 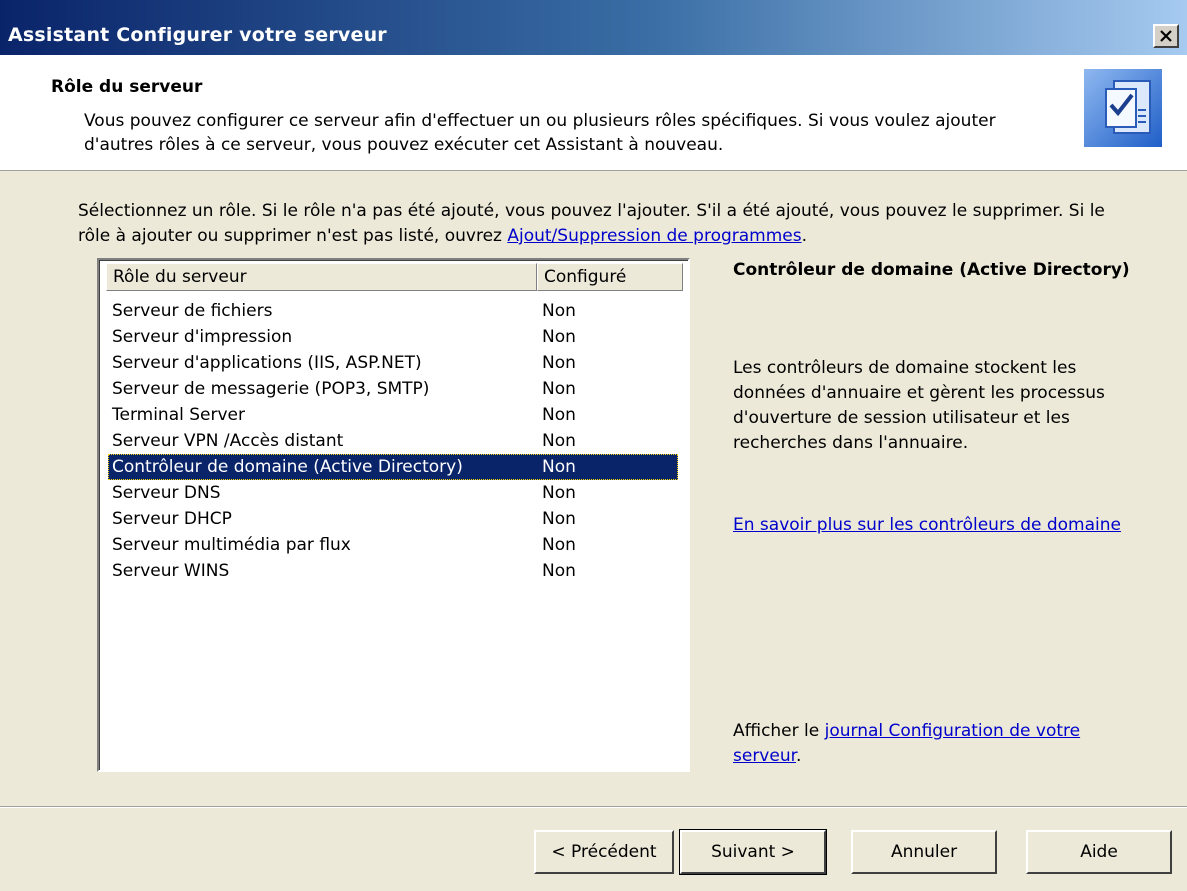 I want to click on log-suffix: ., so click(x=799, y=756).